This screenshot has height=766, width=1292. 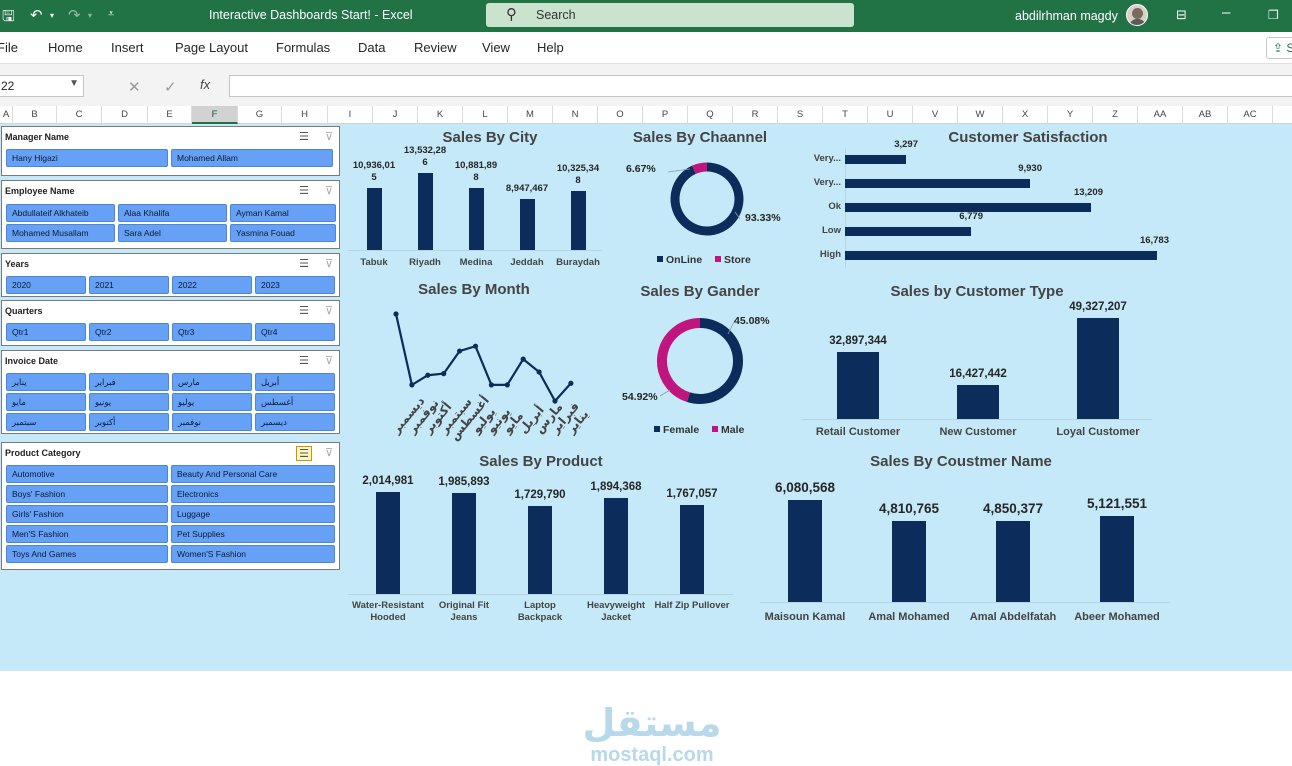 What do you see at coordinates (212, 402) in the screenshot?
I see `slicer-item: يوليو` at bounding box center [212, 402].